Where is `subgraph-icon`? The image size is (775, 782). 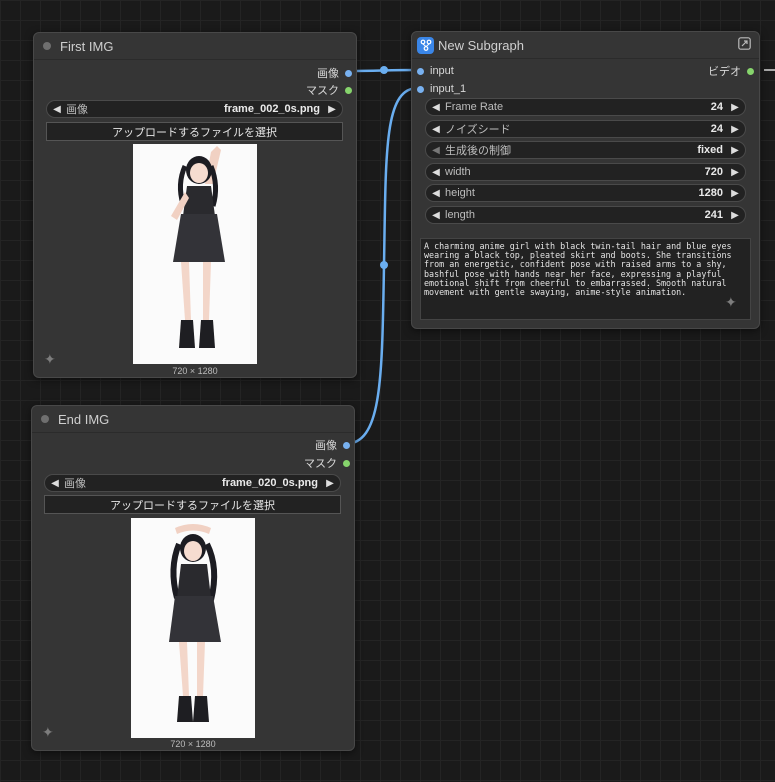 subgraph-icon is located at coordinates (425, 45).